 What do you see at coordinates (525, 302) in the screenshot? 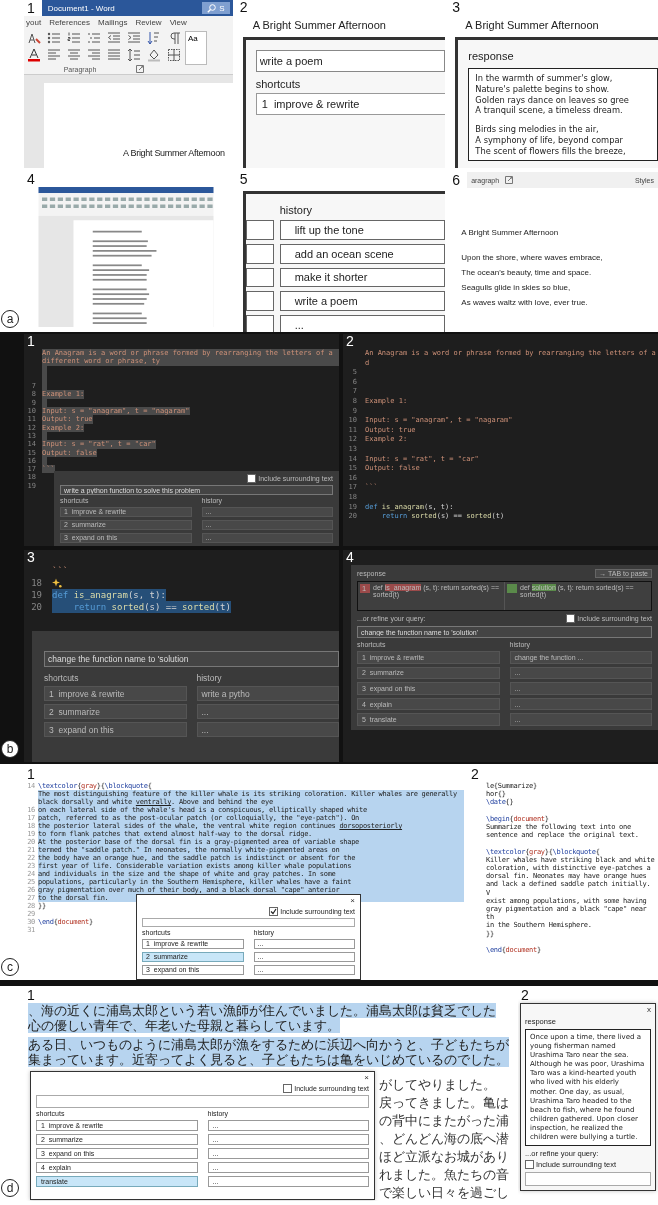
I see `poem-line: As waves waltz with love, ever true.` at bounding box center [525, 302].